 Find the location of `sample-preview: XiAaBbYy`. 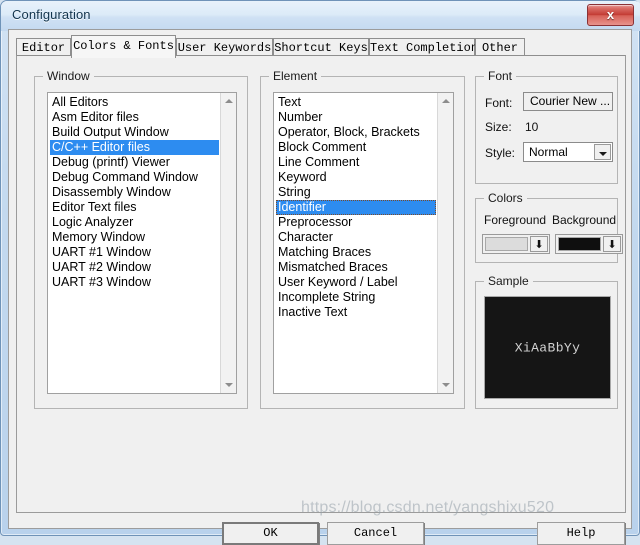

sample-preview: XiAaBbYy is located at coordinates (547, 347).